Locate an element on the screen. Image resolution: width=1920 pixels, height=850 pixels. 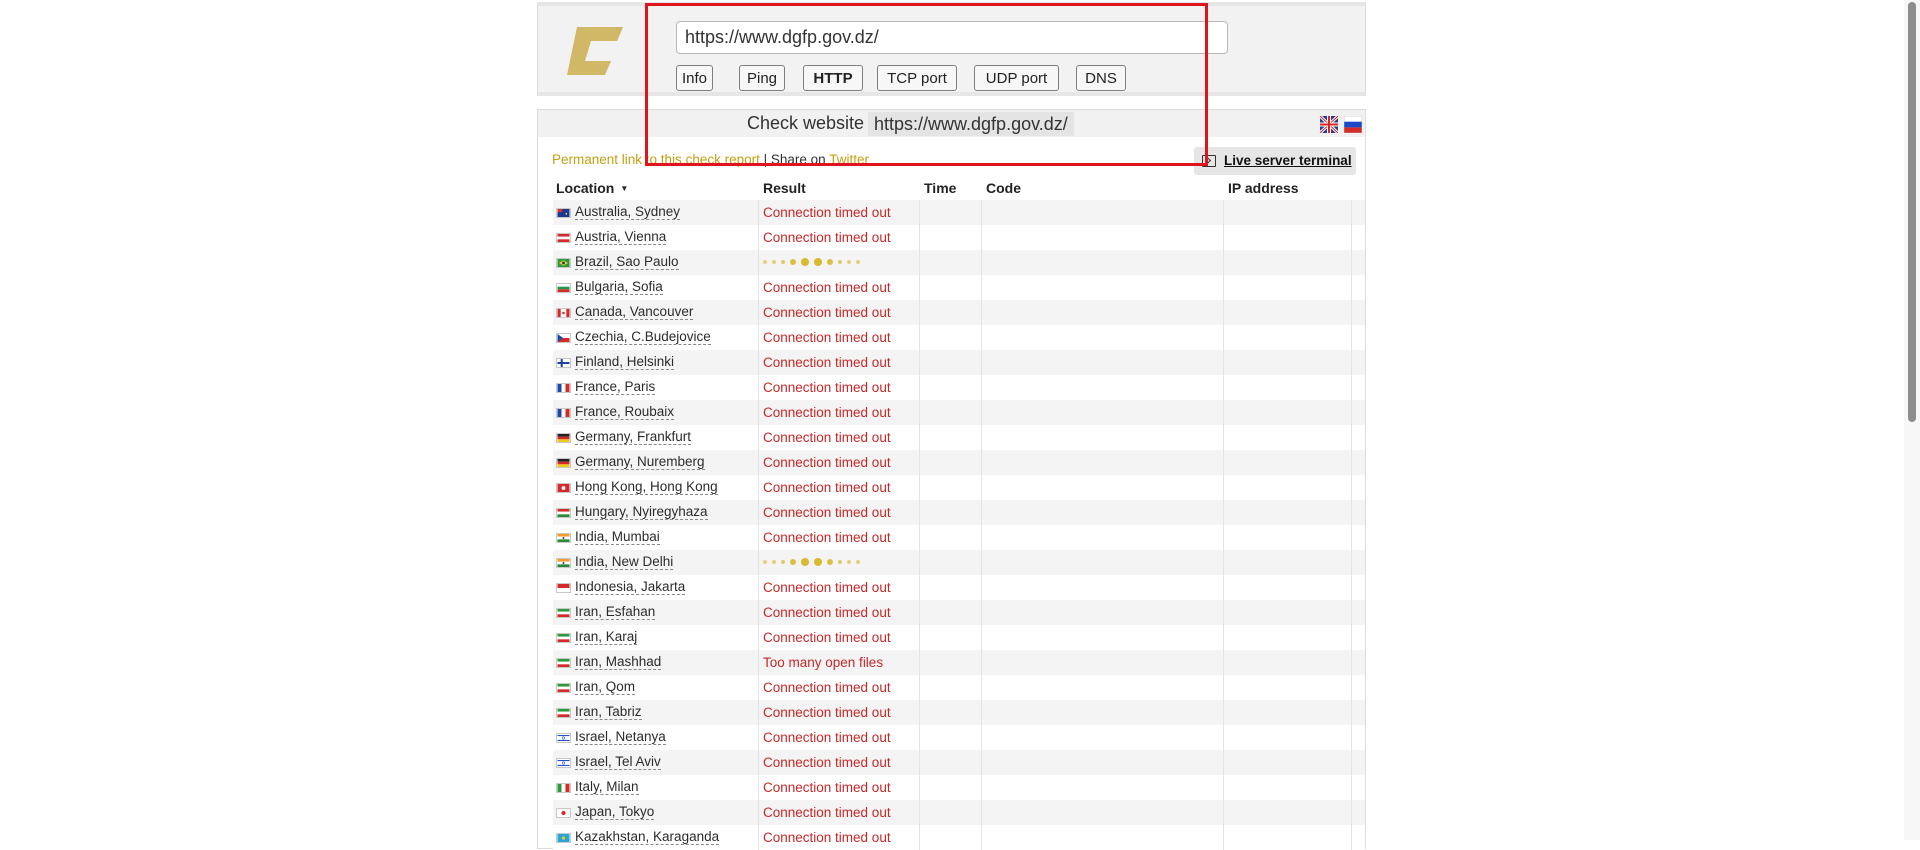
permanent-link: Permanent link to this check report is located at coordinates (656, 159).